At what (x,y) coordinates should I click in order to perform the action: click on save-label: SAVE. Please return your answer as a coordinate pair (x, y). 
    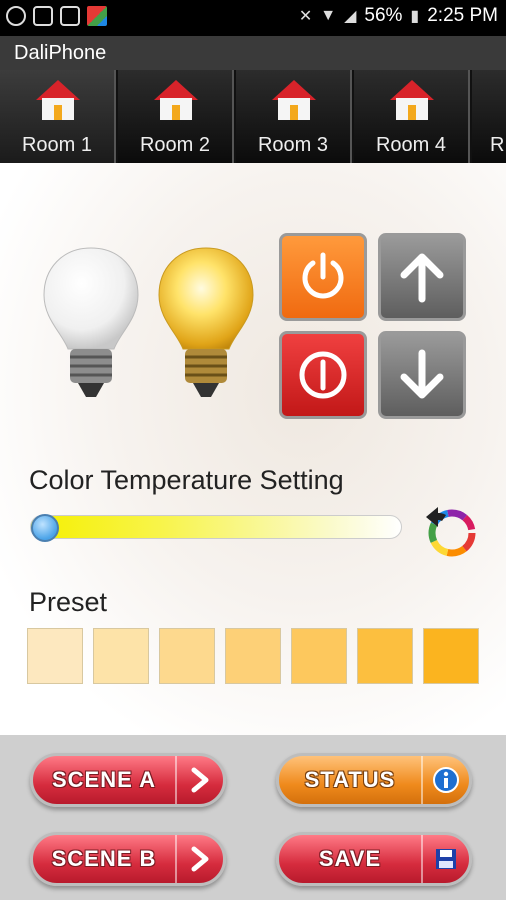
    Looking at the image, I should click on (350, 858).